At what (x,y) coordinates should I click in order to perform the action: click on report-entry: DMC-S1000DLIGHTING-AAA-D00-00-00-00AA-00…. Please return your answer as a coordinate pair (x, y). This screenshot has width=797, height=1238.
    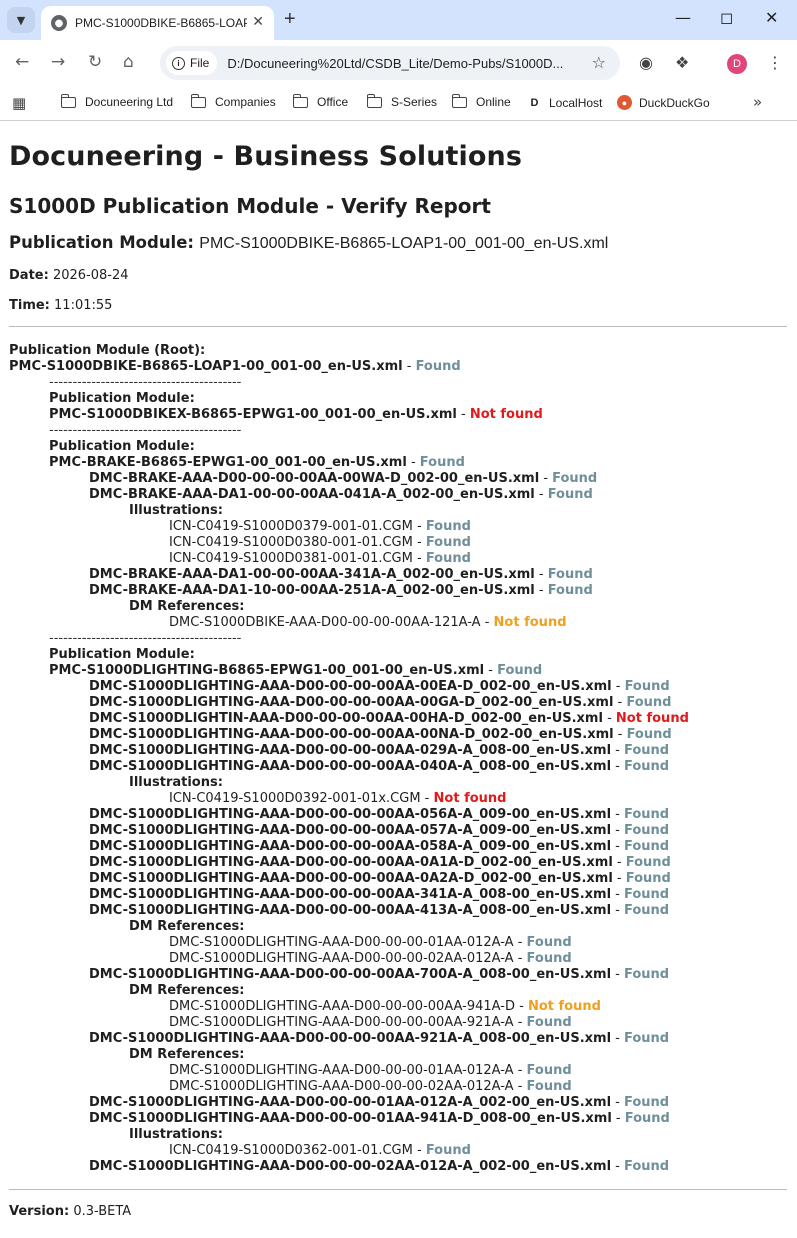
    Looking at the image, I should click on (380, 702).